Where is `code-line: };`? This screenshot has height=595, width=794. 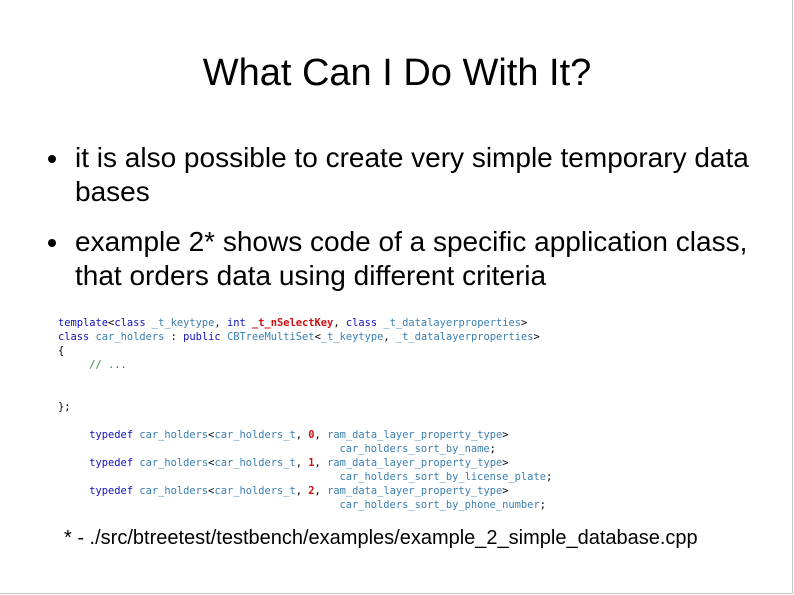
code-line: }; is located at coordinates (305, 407).